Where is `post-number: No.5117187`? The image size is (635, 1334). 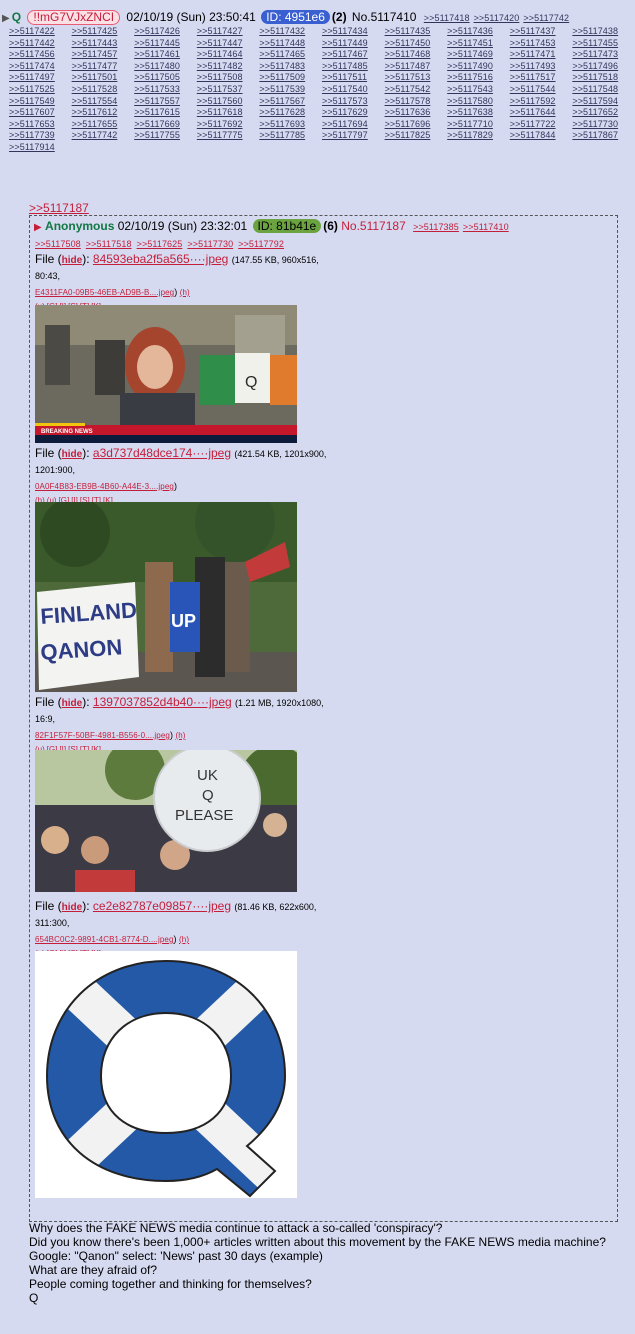 post-number: No.5117187 is located at coordinates (373, 226).